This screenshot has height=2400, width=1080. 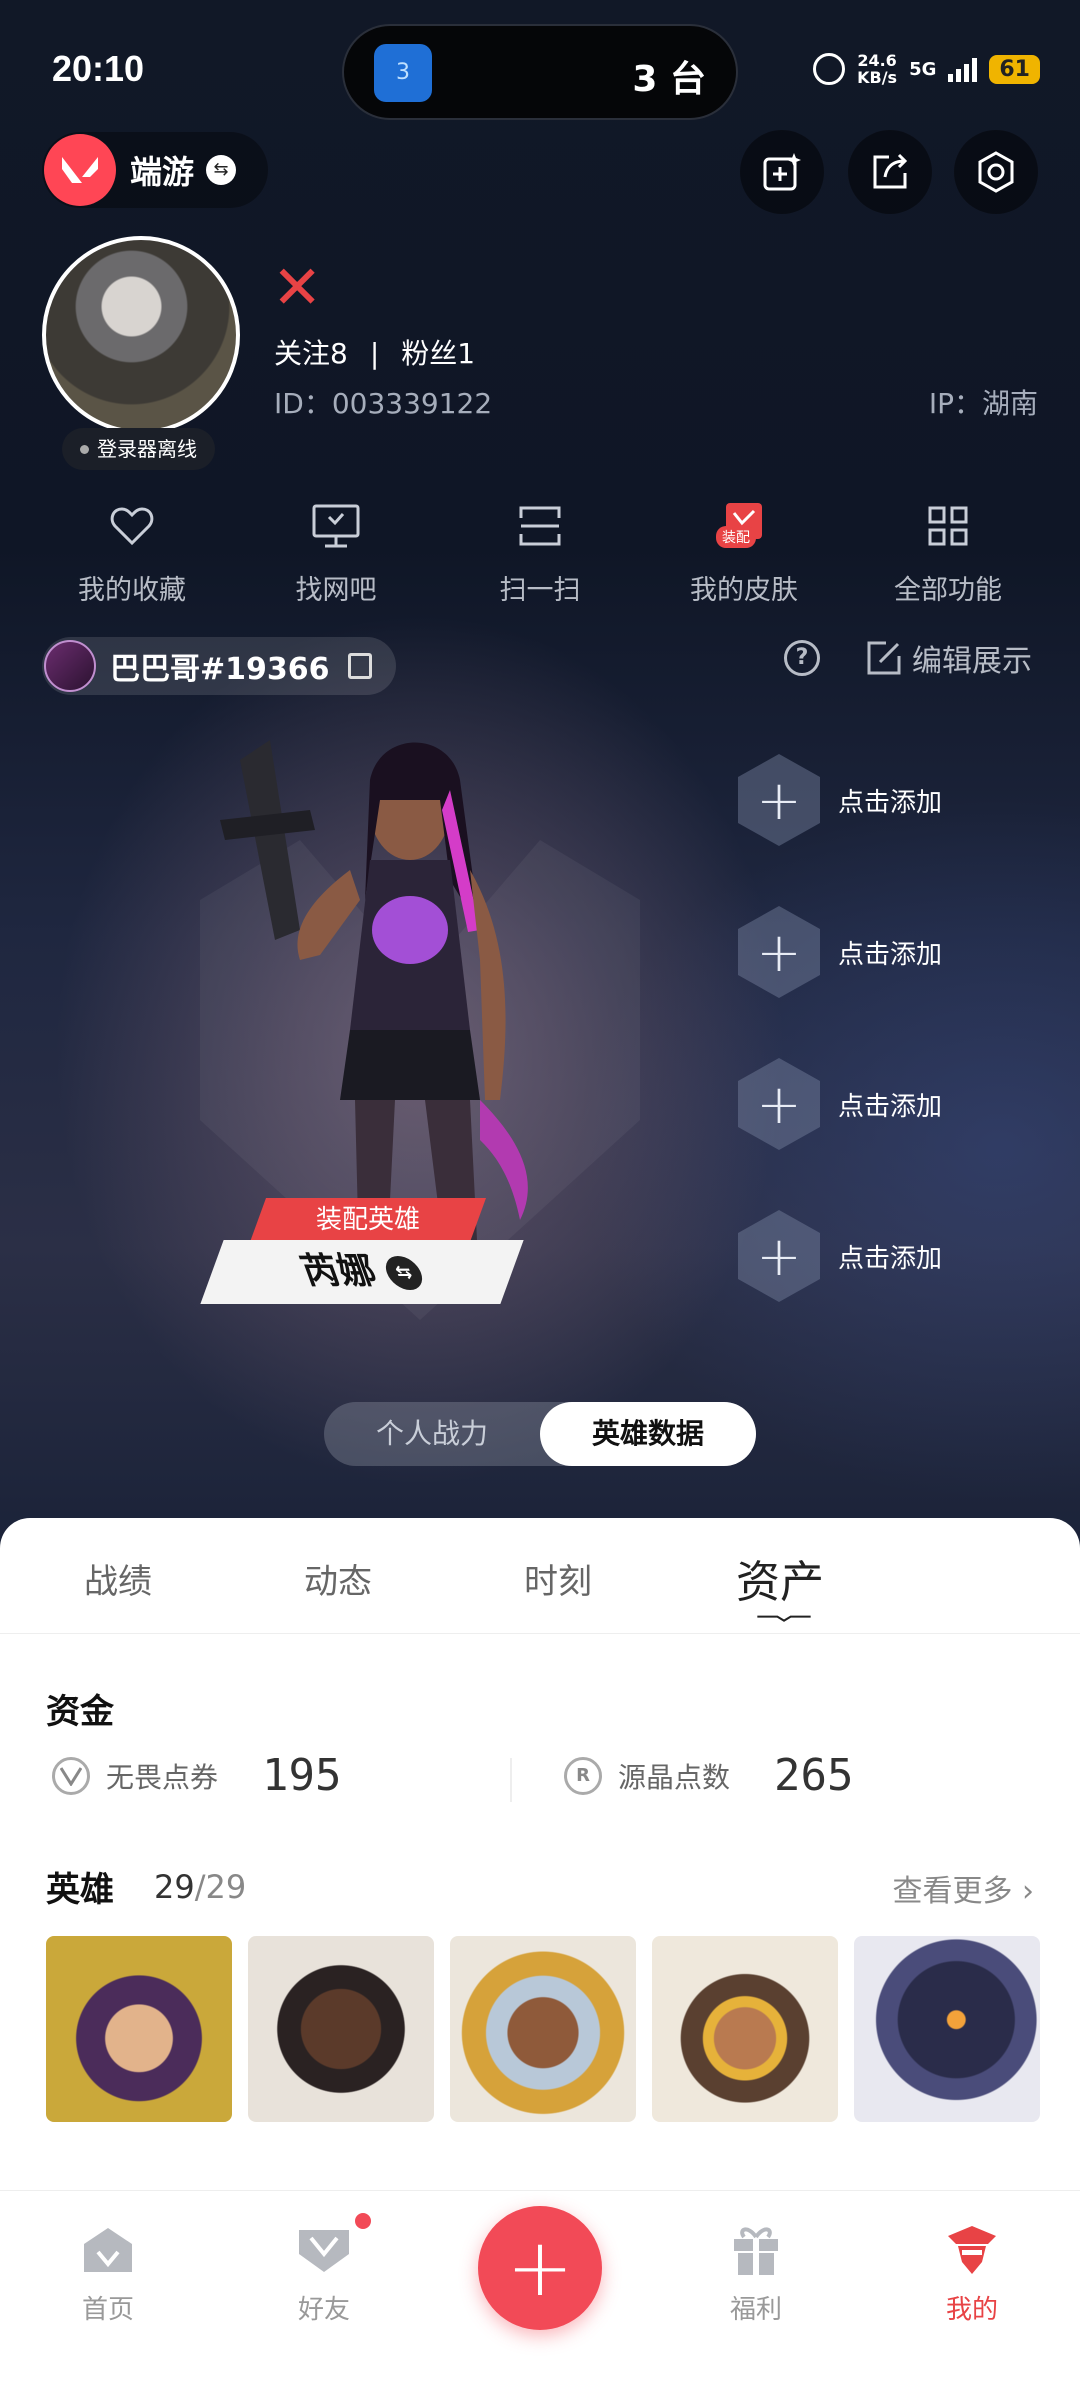 I want to click on launcher-status: 登录器离线, so click(x=138, y=449).